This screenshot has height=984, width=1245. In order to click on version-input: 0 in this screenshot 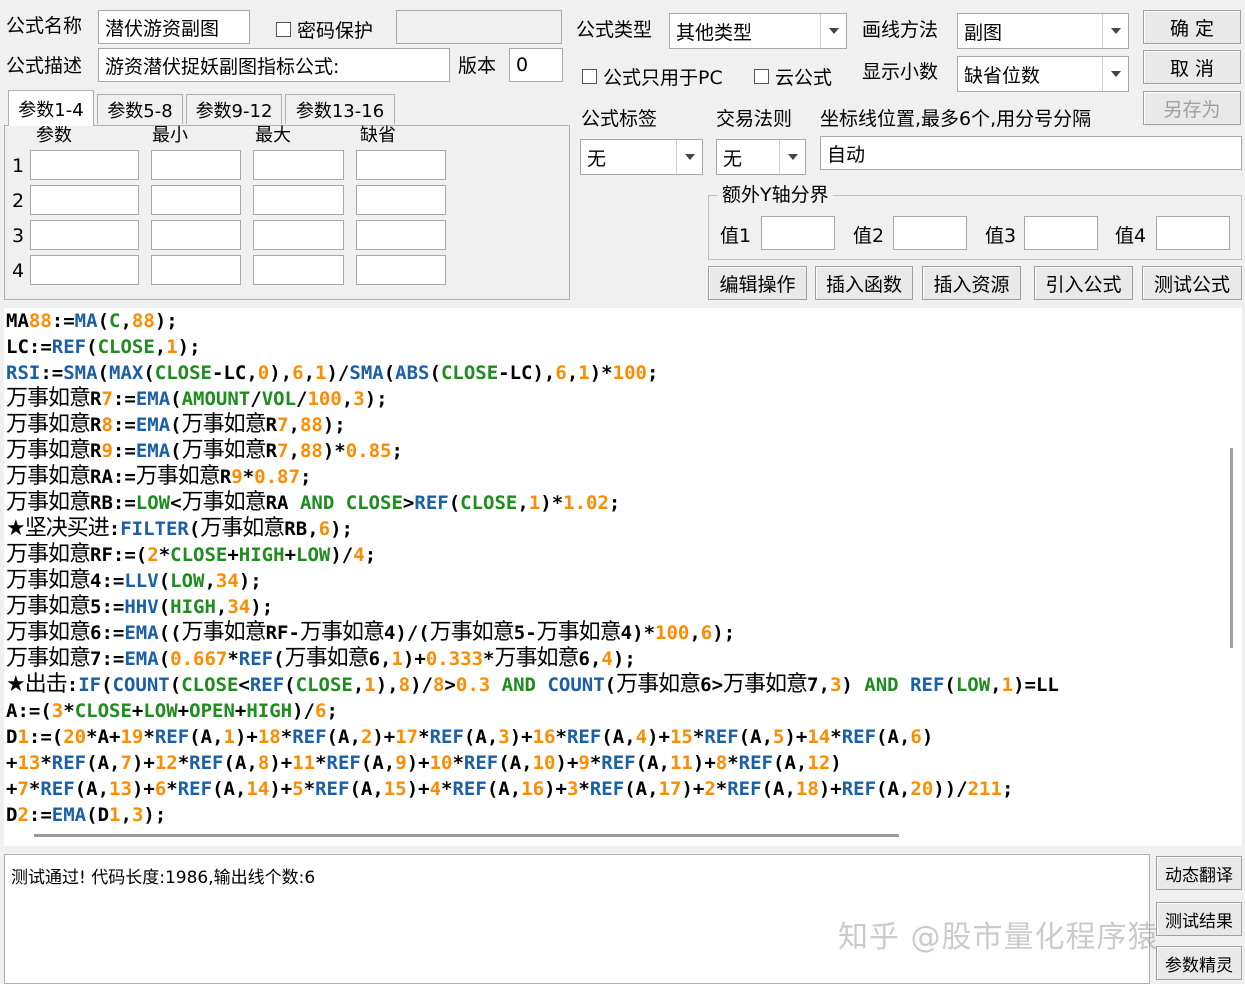, I will do `click(536, 65)`.